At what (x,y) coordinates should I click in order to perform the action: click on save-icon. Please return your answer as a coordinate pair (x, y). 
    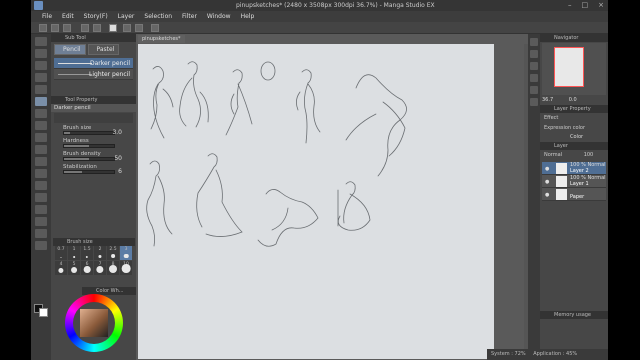
    Looking at the image, I should click on (67, 28).